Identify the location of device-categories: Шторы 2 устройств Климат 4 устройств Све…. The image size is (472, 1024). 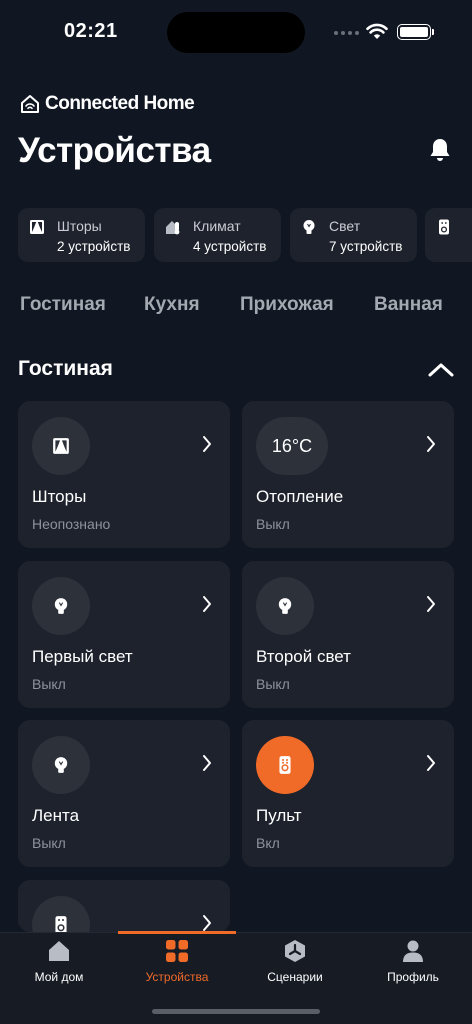
(245, 235).